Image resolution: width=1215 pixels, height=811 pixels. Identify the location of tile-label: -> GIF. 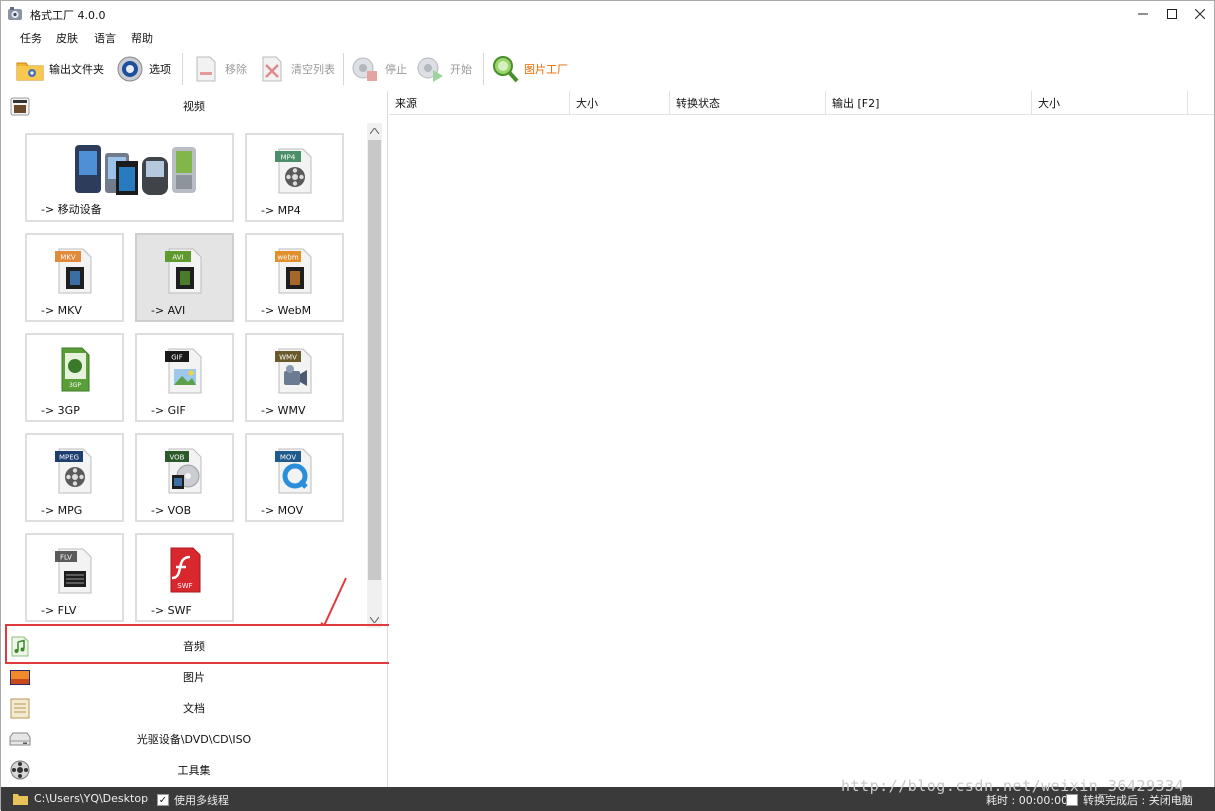
(168, 410).